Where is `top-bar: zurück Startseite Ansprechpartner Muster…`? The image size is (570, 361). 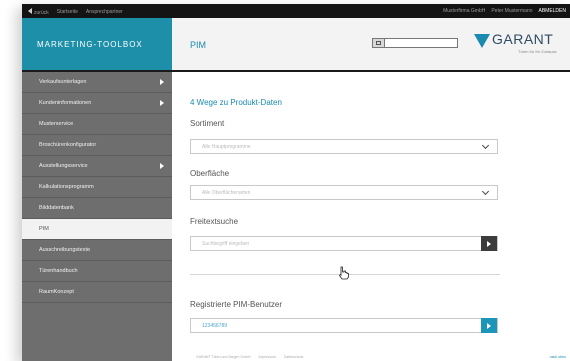 top-bar: zurück Startseite Ansprechpartner Muster… is located at coordinates (296, 11).